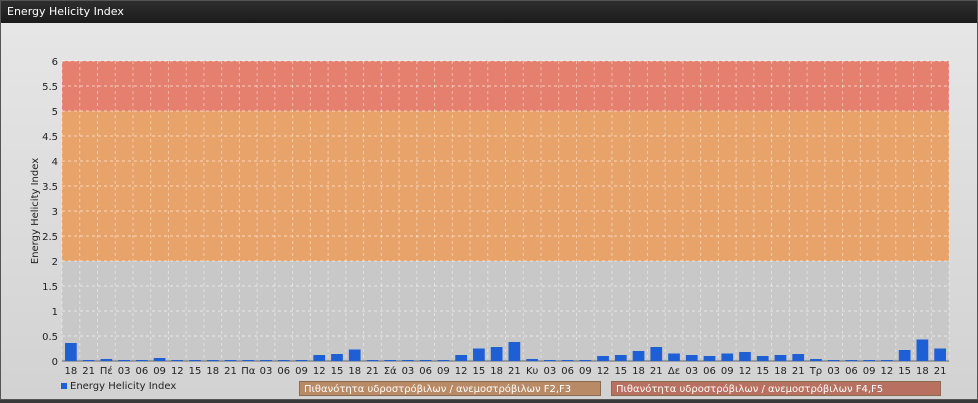 Image resolution: width=978 pixels, height=403 pixels. What do you see at coordinates (532, 371) in the screenshot?
I see `x-tick-label: Κυ` at bounding box center [532, 371].